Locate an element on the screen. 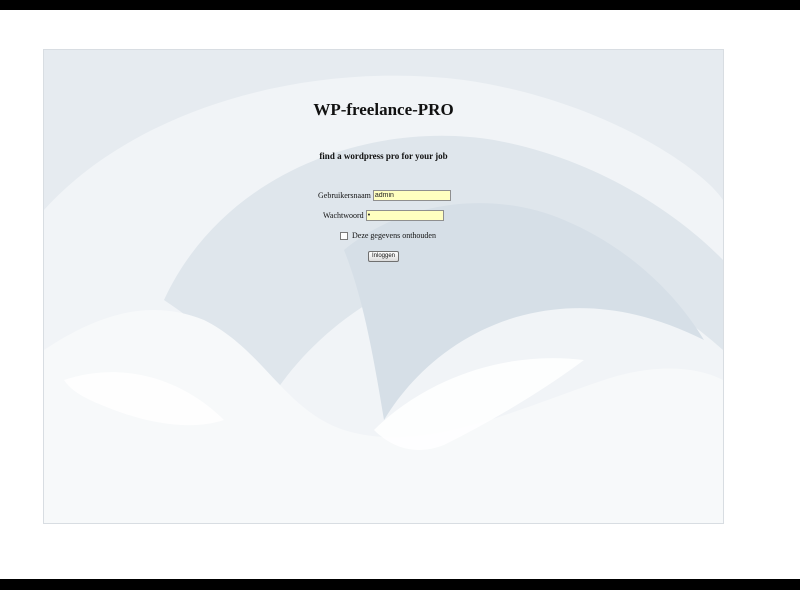 Image resolution: width=800 pixels, height=590 pixels. password-label: Wachtwoord is located at coordinates (343, 215).